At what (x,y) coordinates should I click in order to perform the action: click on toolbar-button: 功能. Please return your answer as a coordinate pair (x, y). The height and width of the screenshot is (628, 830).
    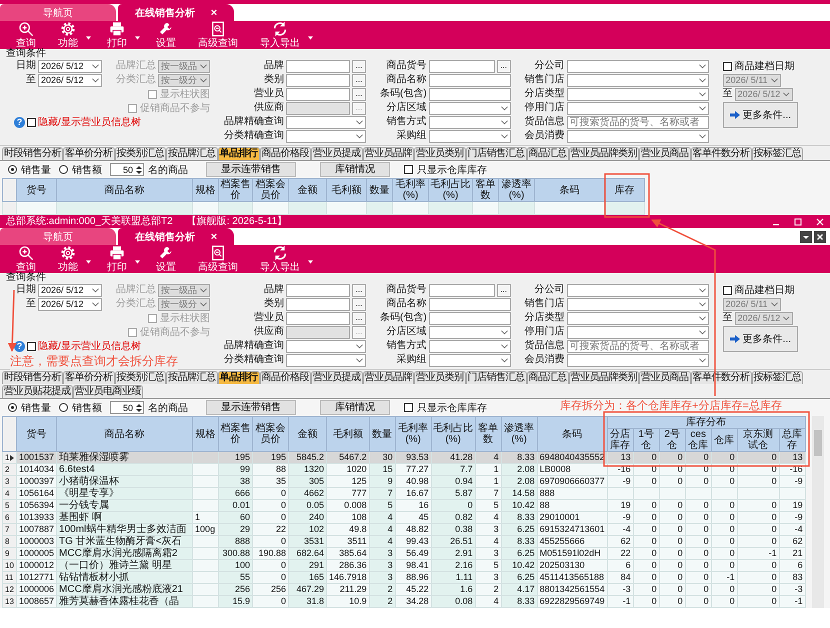
    Looking at the image, I should click on (68, 35).